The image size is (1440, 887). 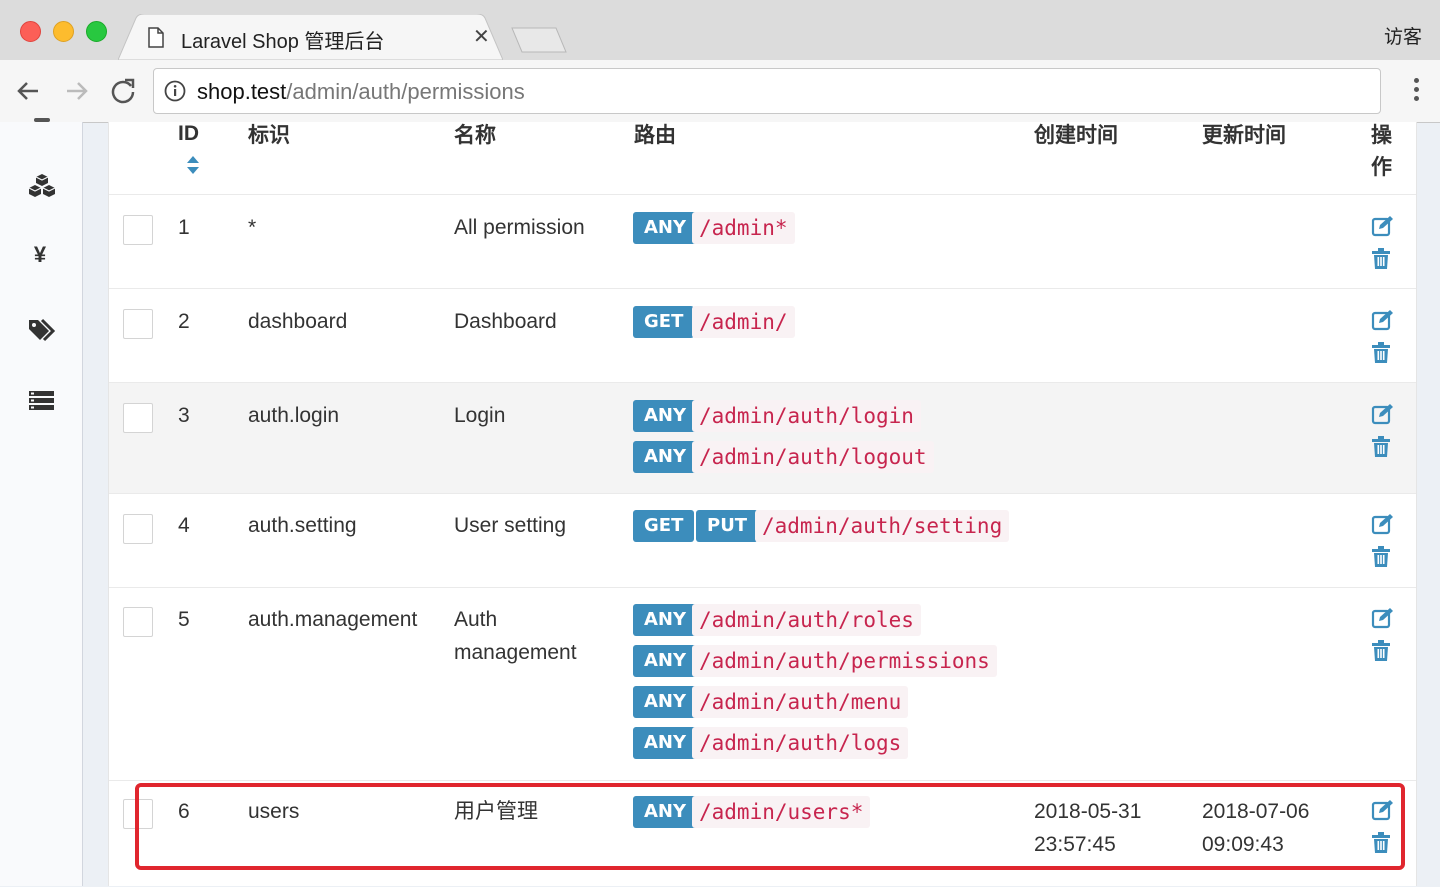 What do you see at coordinates (519, 227) in the screenshot?
I see `cell-name: All permission` at bounding box center [519, 227].